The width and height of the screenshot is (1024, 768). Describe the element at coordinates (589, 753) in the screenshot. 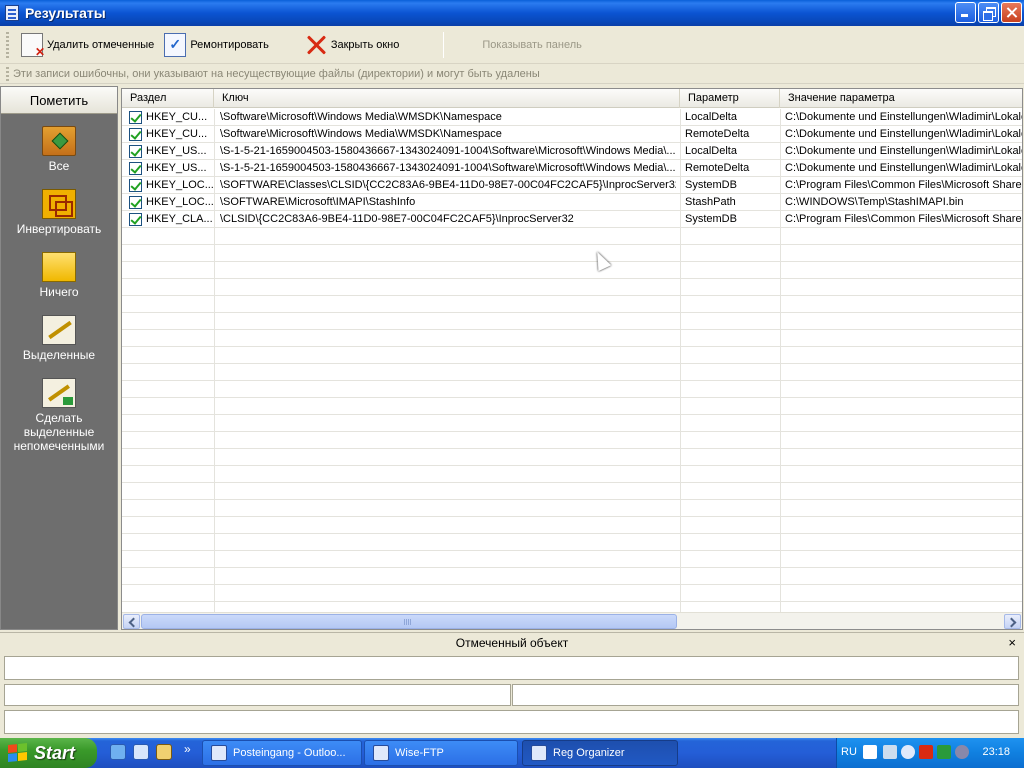

I see `task-reg-organizer-label: Reg Organizer` at that location.